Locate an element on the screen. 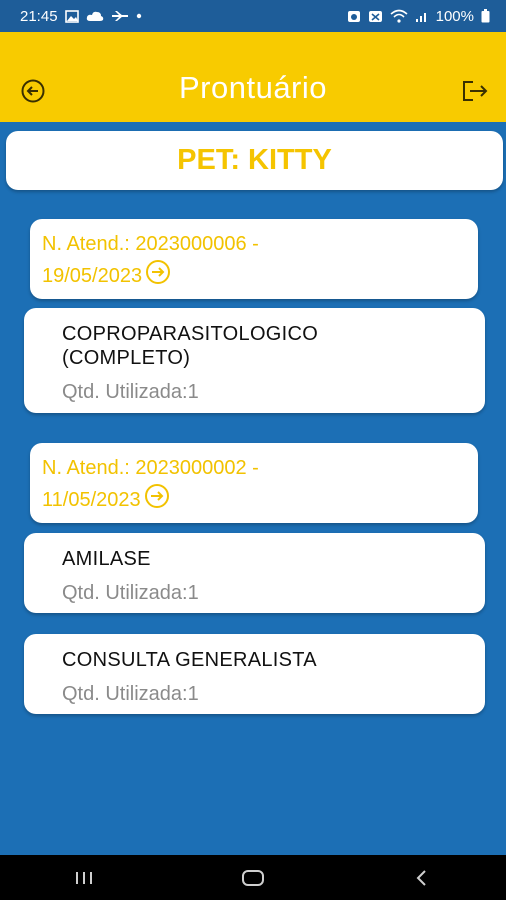 The image size is (506, 900). battery-percent: 100% is located at coordinates (454, 16).